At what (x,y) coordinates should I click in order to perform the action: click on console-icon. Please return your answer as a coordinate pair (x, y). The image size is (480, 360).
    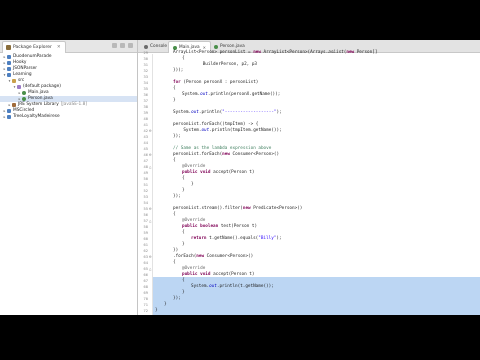
    Looking at the image, I should click on (146, 46).